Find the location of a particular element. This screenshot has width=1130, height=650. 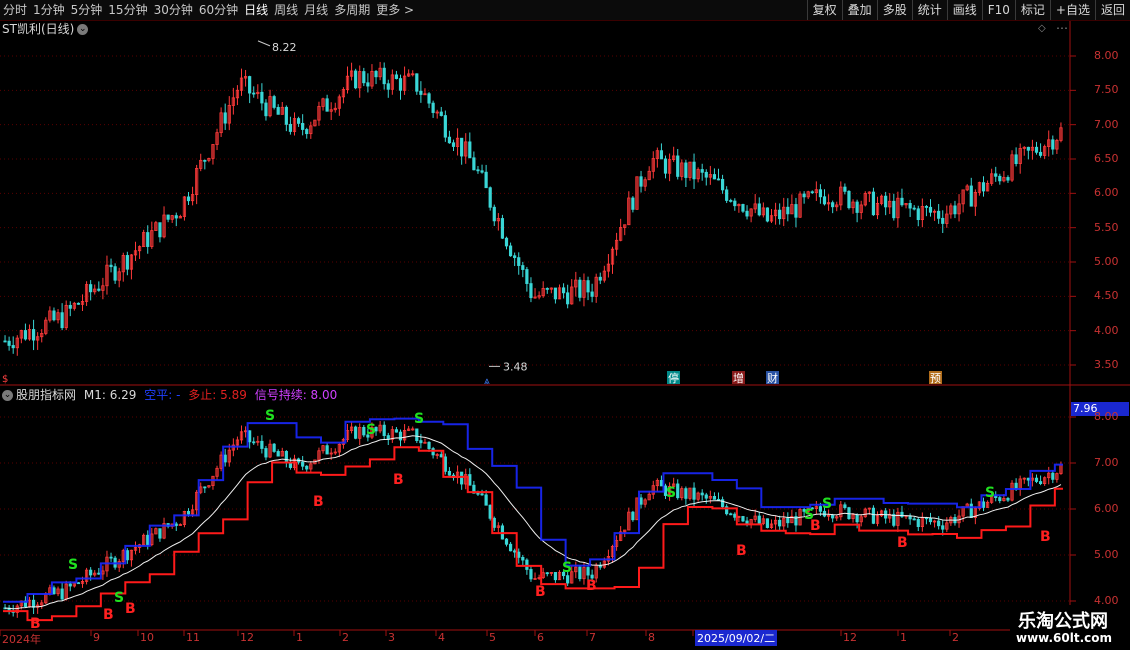

expand-icon: ⋯ is located at coordinates (1062, 28).